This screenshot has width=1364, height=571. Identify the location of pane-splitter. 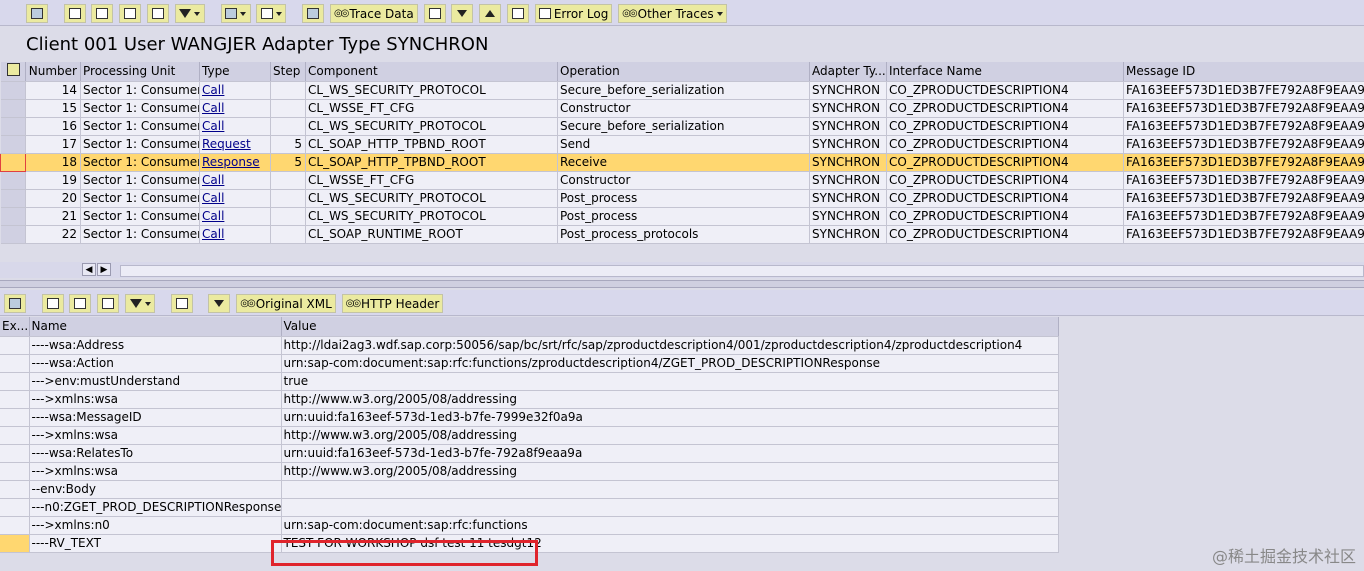
(682, 284).